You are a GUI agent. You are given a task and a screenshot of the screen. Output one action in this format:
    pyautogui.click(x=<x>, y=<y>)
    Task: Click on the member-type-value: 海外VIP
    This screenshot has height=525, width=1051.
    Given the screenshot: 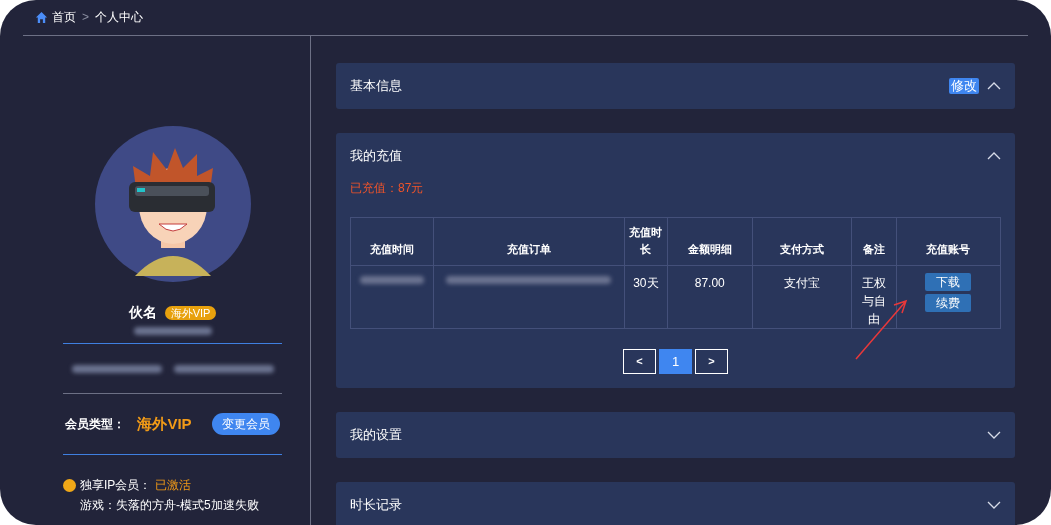 What is the action you would take?
    pyautogui.click(x=164, y=423)
    